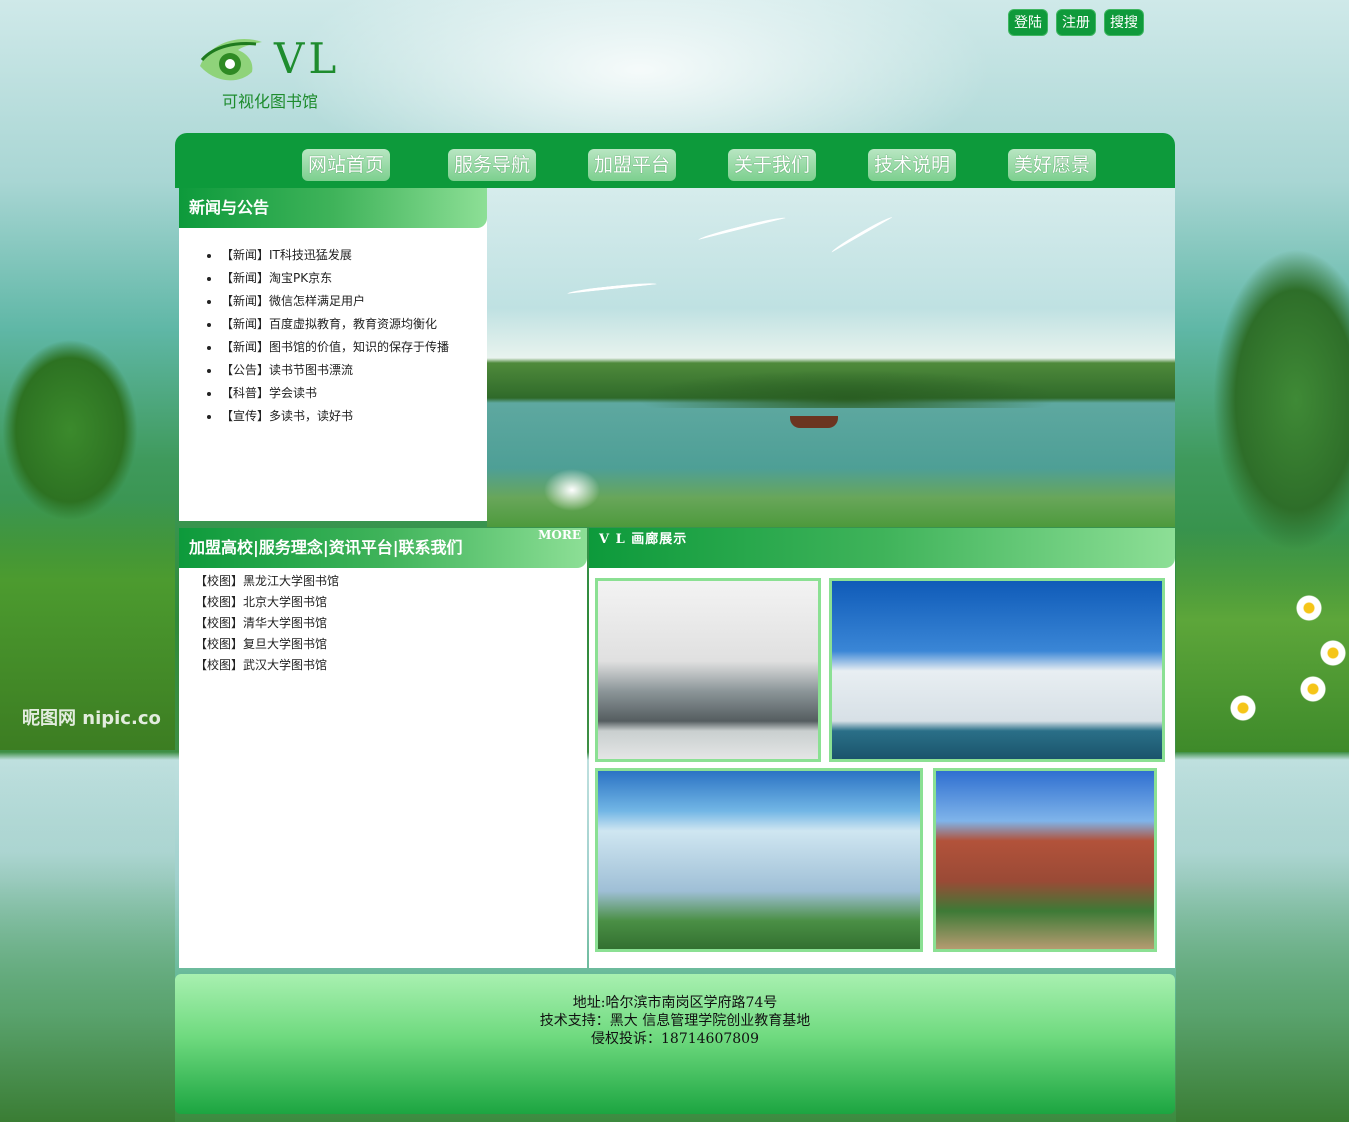  I want to click on gallery-photo-campus-building, so click(759, 860).